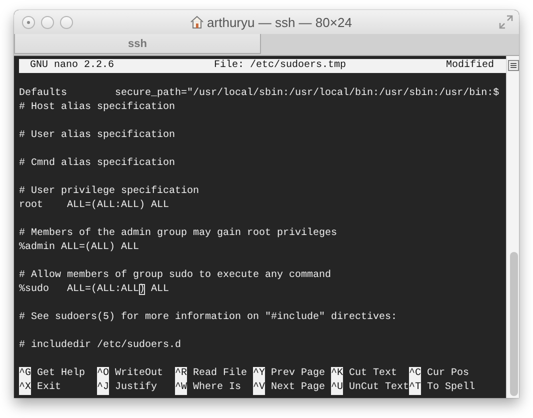 This screenshot has height=418, width=533. Describe the element at coordinates (513, 65) in the screenshot. I see `lines-icon` at that location.